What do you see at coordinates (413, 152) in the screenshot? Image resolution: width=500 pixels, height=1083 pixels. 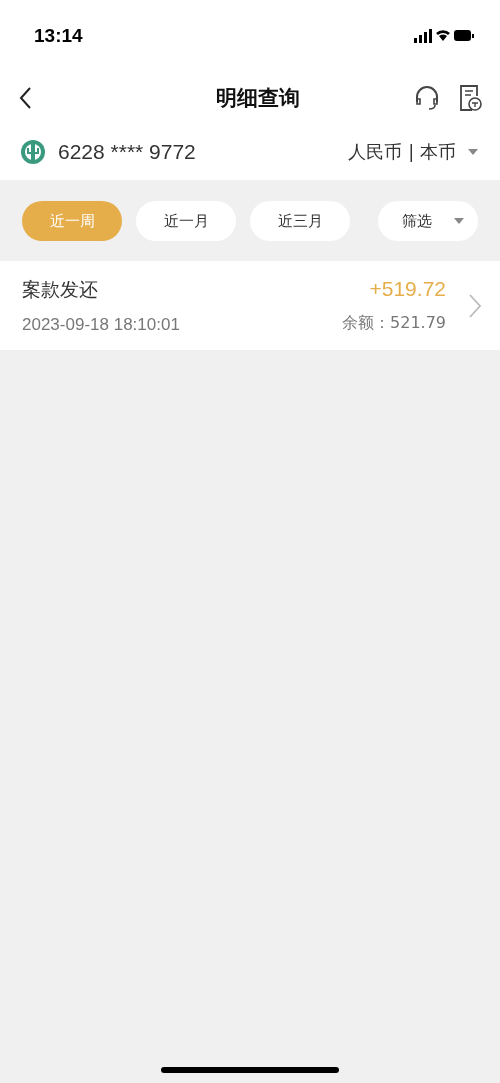 I see `currency-selector: 人民币 | 本币` at bounding box center [413, 152].